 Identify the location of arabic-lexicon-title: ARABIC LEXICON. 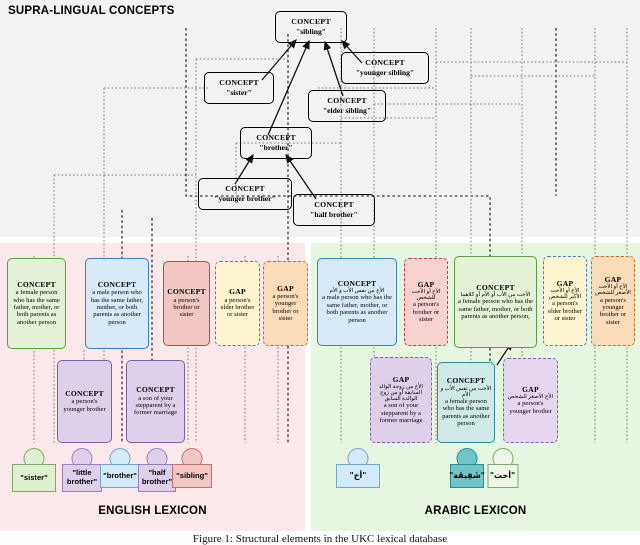
(475, 511).